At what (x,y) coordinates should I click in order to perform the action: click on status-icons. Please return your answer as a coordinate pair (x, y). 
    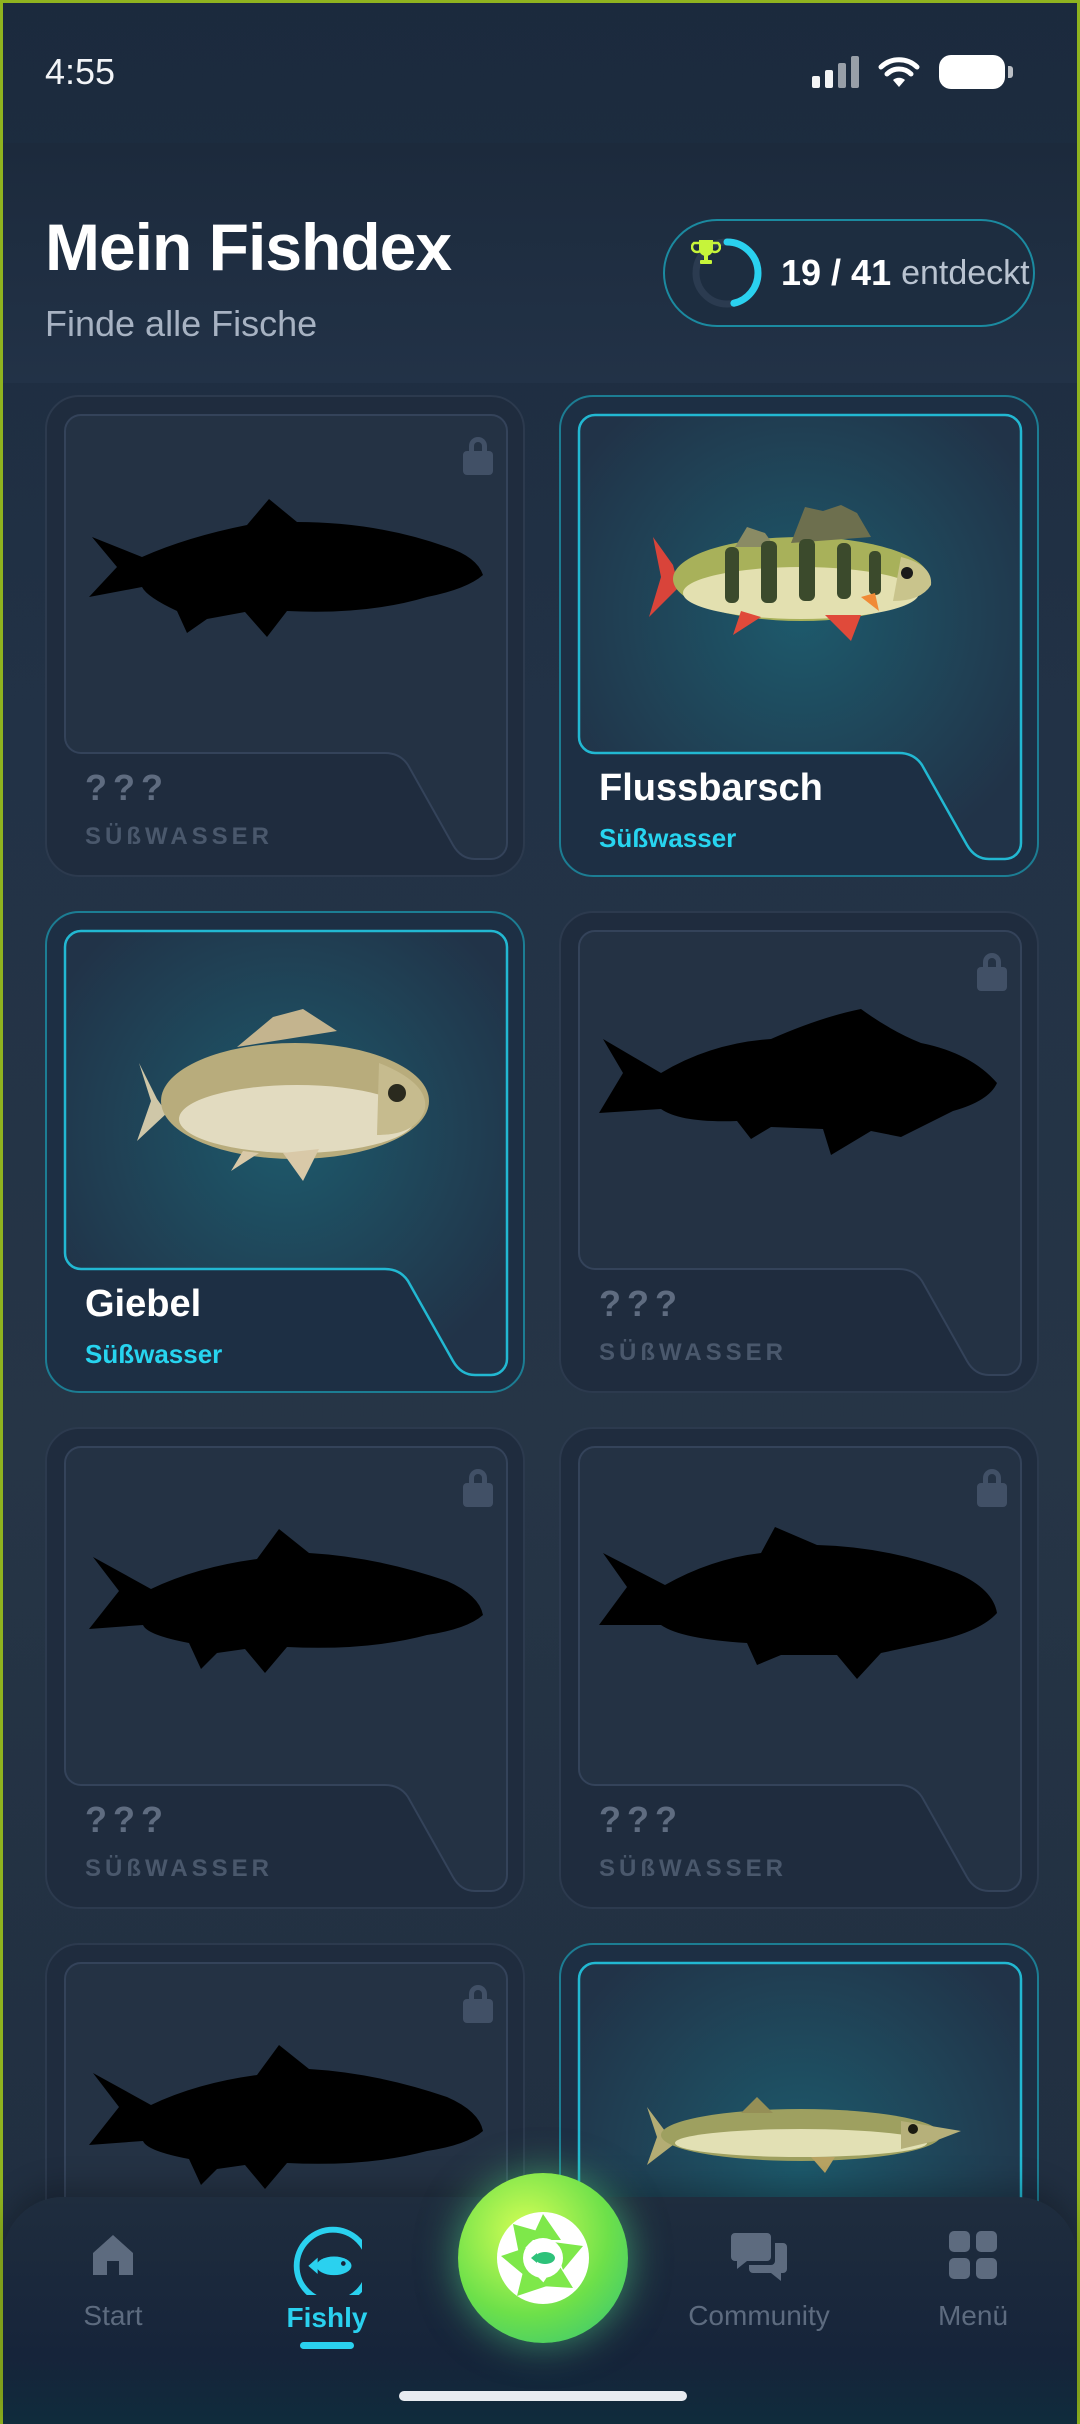
    Looking at the image, I should click on (912, 72).